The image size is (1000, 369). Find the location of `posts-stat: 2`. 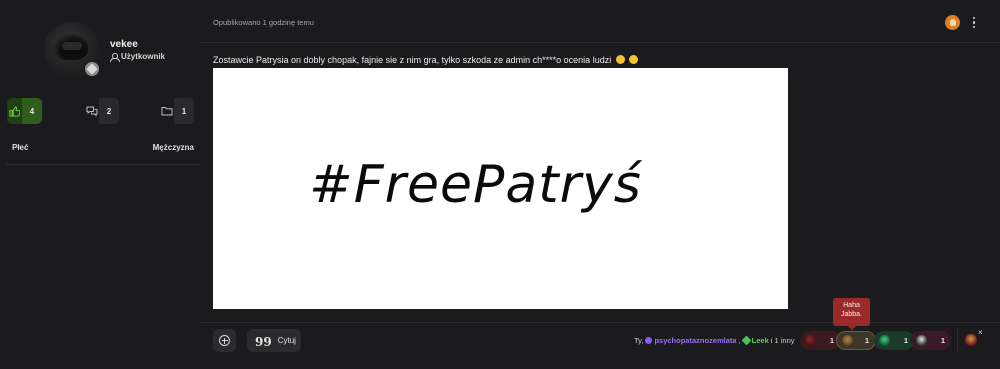

posts-stat: 2 is located at coordinates (101, 111).